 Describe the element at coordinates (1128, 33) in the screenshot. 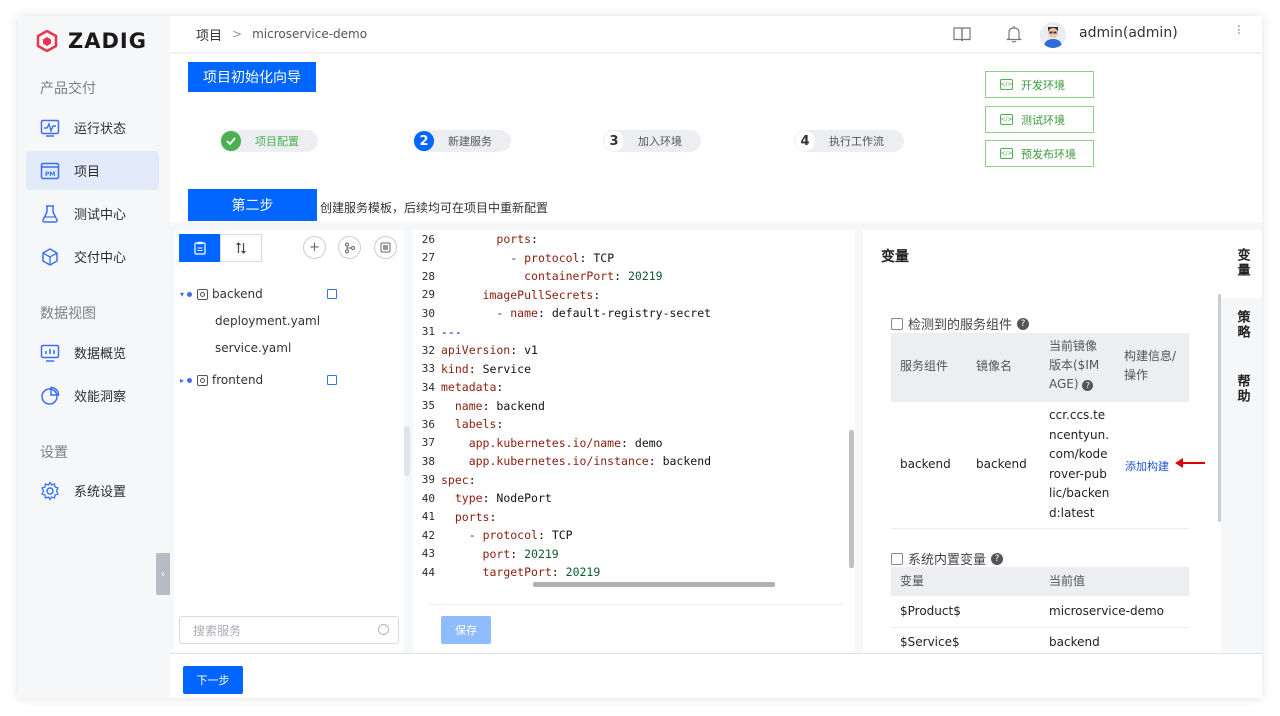

I see `user-name: admin(admin)` at that location.